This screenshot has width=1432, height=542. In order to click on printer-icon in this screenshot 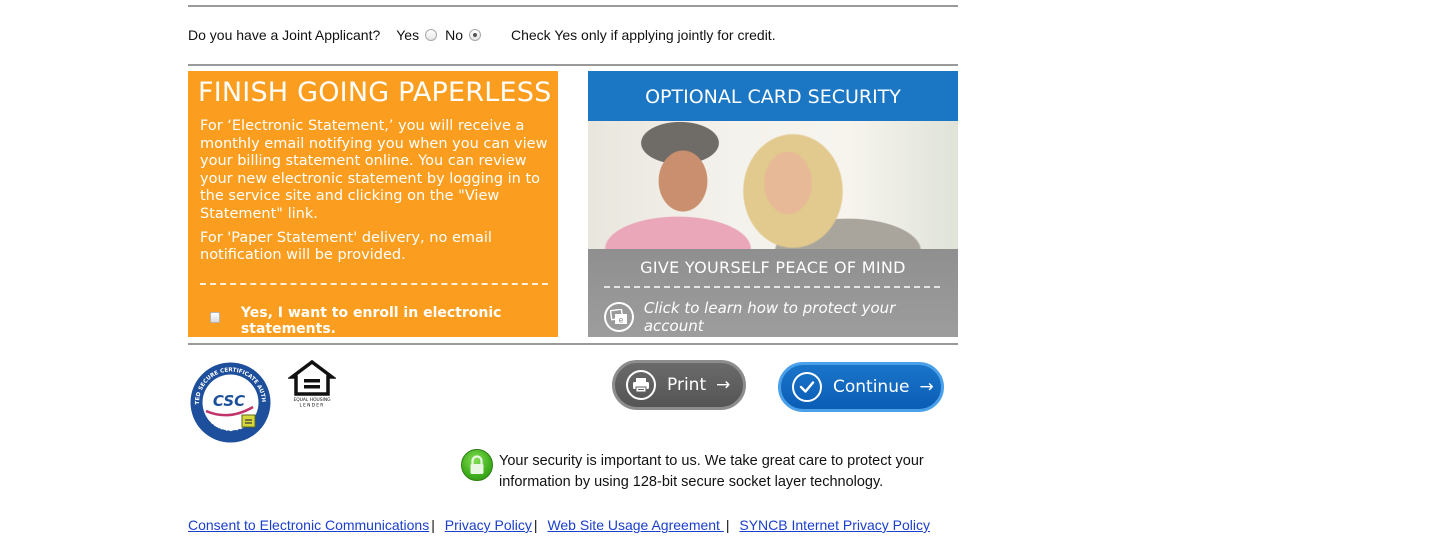, I will do `click(641, 385)`.